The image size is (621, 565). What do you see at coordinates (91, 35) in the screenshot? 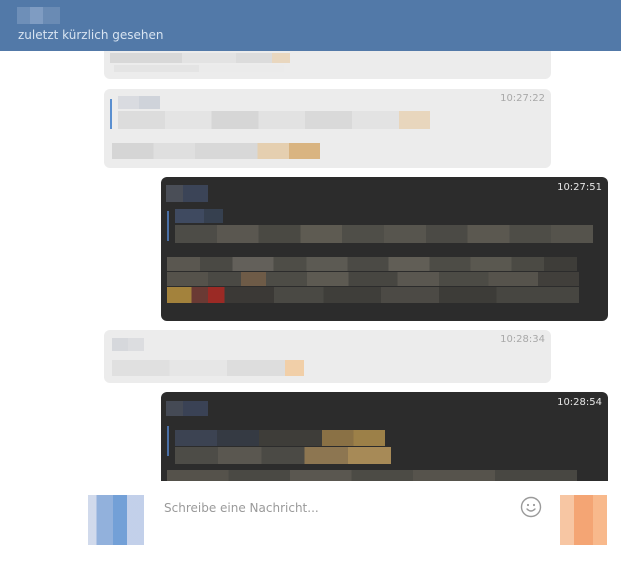
I see `last-seen-status: zuletzt kürzlich gesehen` at bounding box center [91, 35].